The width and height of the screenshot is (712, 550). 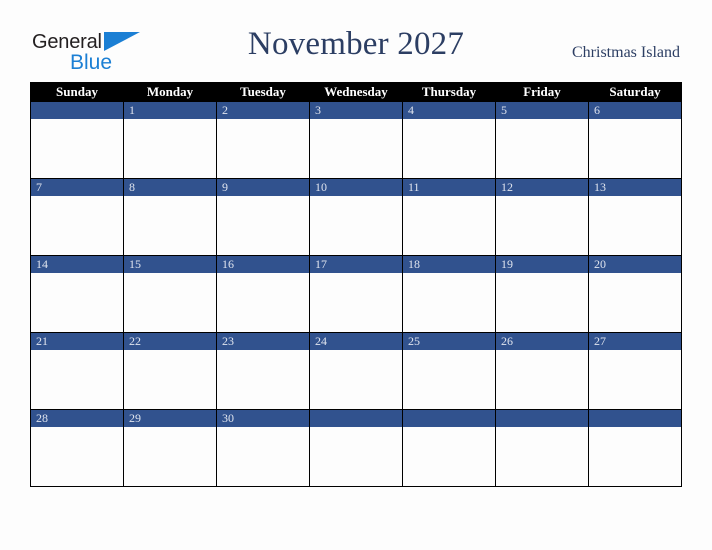 I want to click on day-cell-inner: 16, so click(x=263, y=294).